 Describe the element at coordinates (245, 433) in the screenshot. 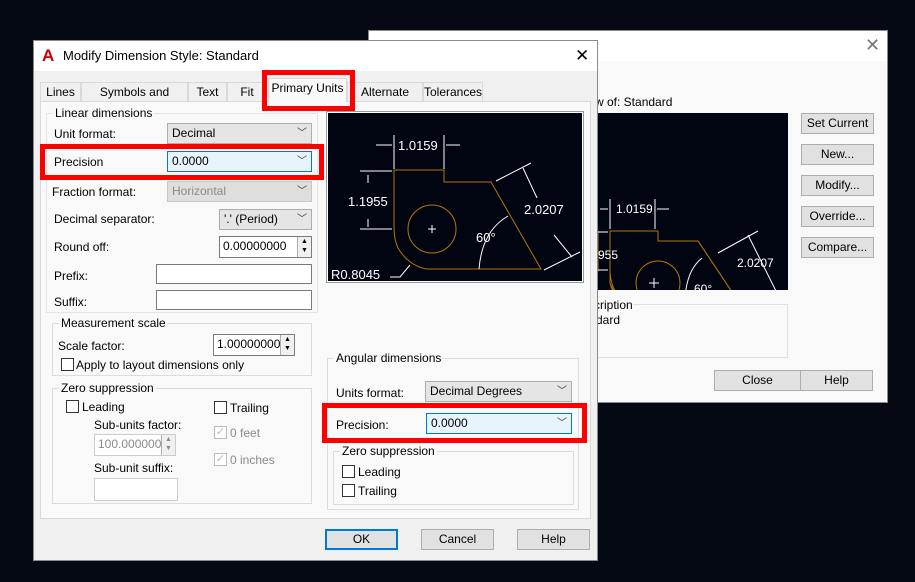

I see `feet-label: 0 feet` at that location.